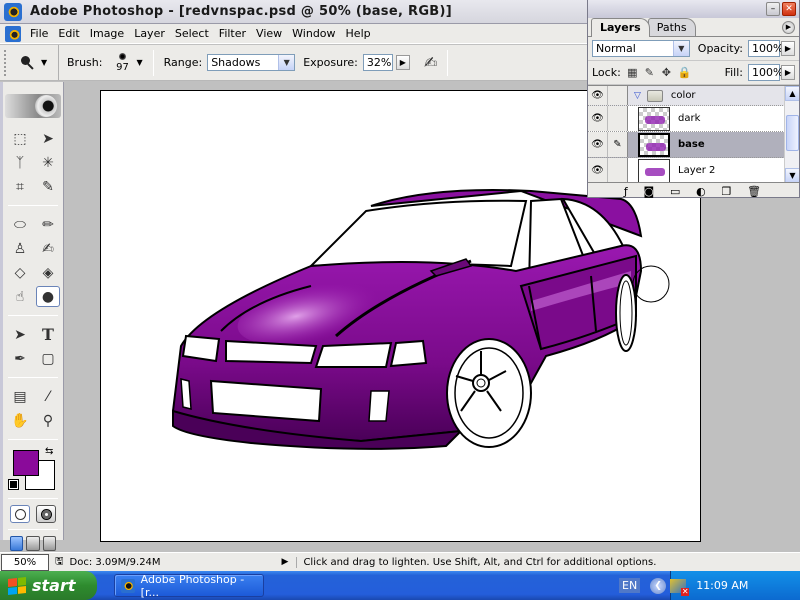  Describe the element at coordinates (285, 562) in the screenshot. I see `status-menu-arrow: ▶` at that location.